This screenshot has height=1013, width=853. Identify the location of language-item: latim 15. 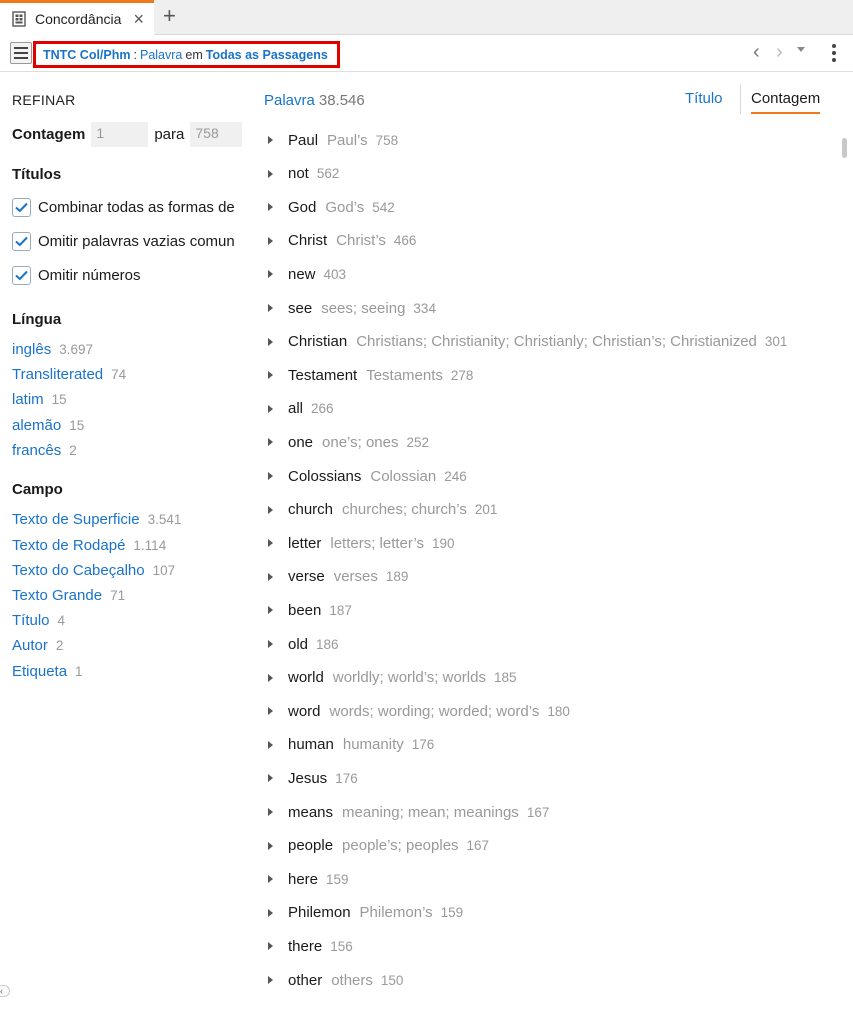
(39, 399).